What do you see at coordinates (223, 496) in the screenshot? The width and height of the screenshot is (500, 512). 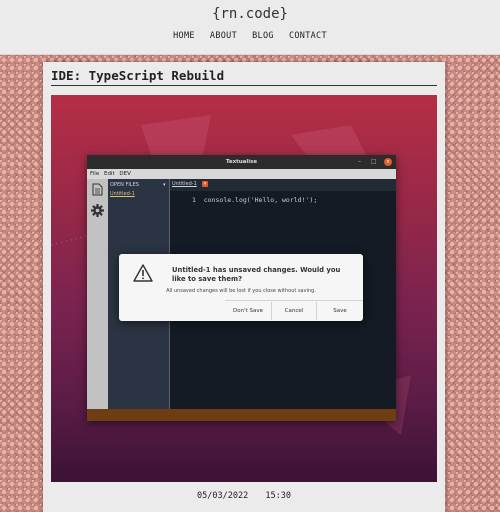 I see `post-date: 05/03/2022` at bounding box center [223, 496].